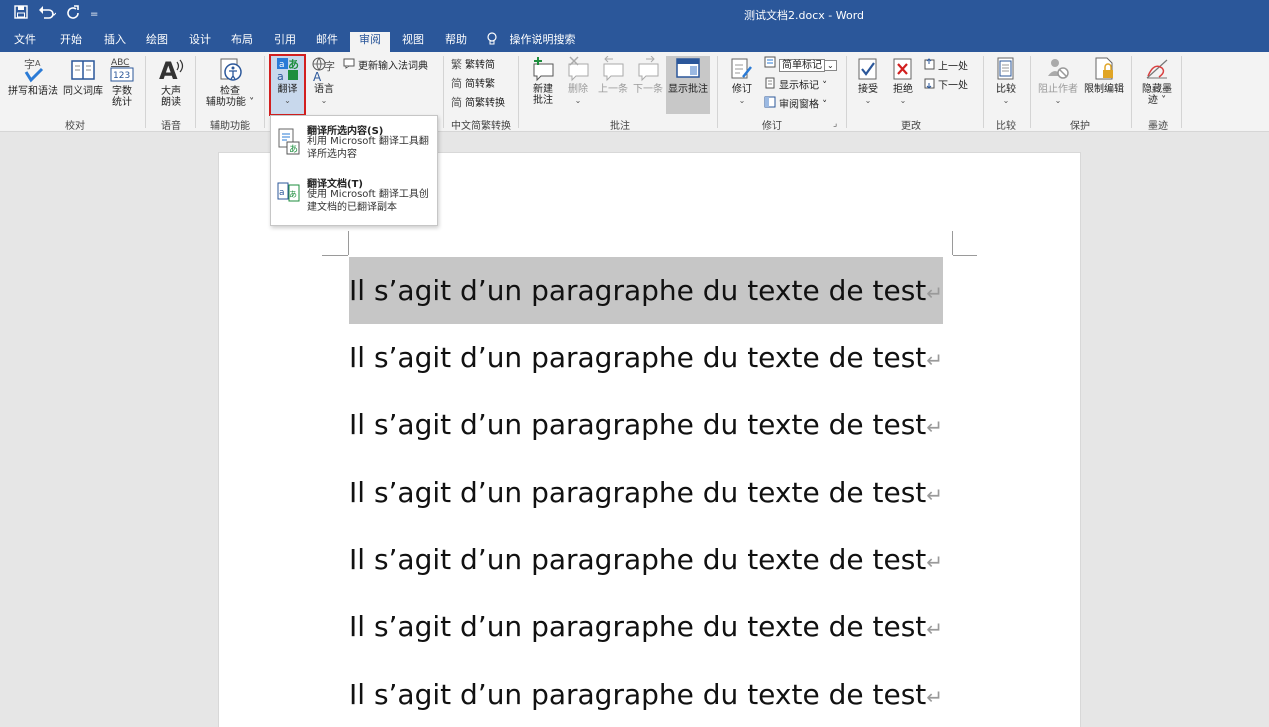 Image resolution: width=1269 pixels, height=727 pixels. Describe the element at coordinates (945, 66) in the screenshot. I see `previous-change-button: 上一处` at that location.